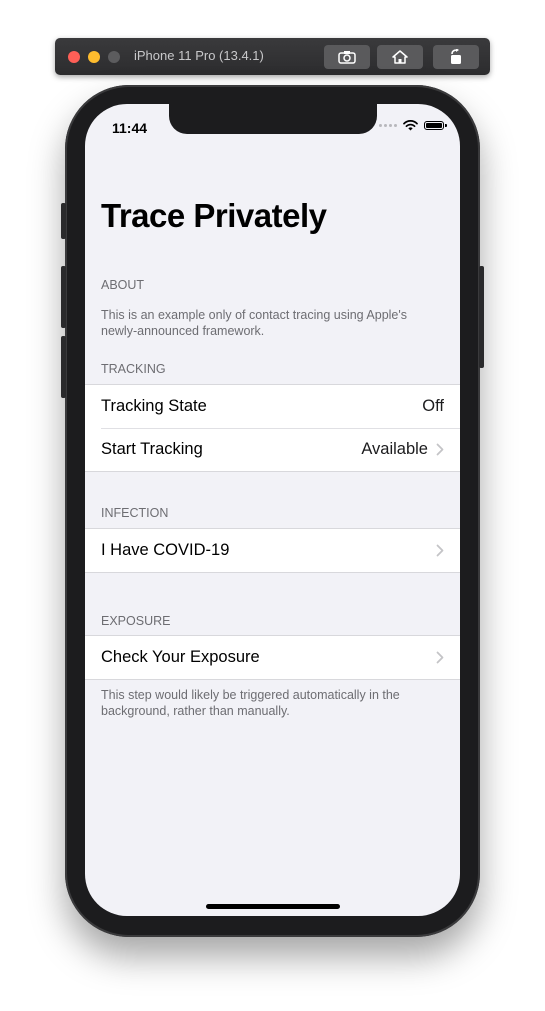  Describe the element at coordinates (214, 215) in the screenshot. I see `page-title: Trace Privately` at that location.